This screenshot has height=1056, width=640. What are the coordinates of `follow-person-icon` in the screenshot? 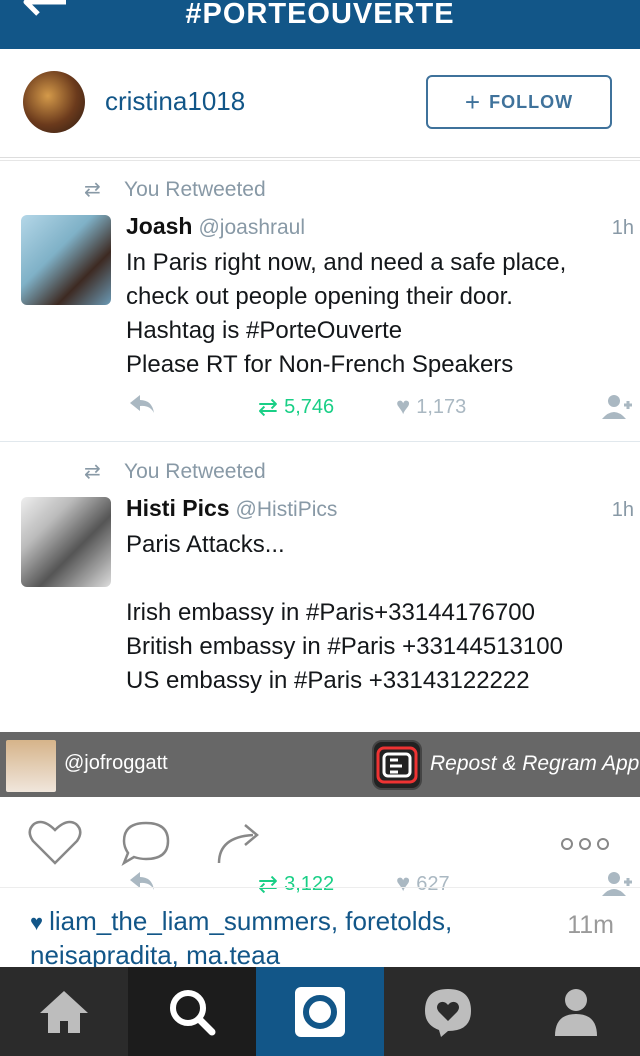 It's located at (619, 406).